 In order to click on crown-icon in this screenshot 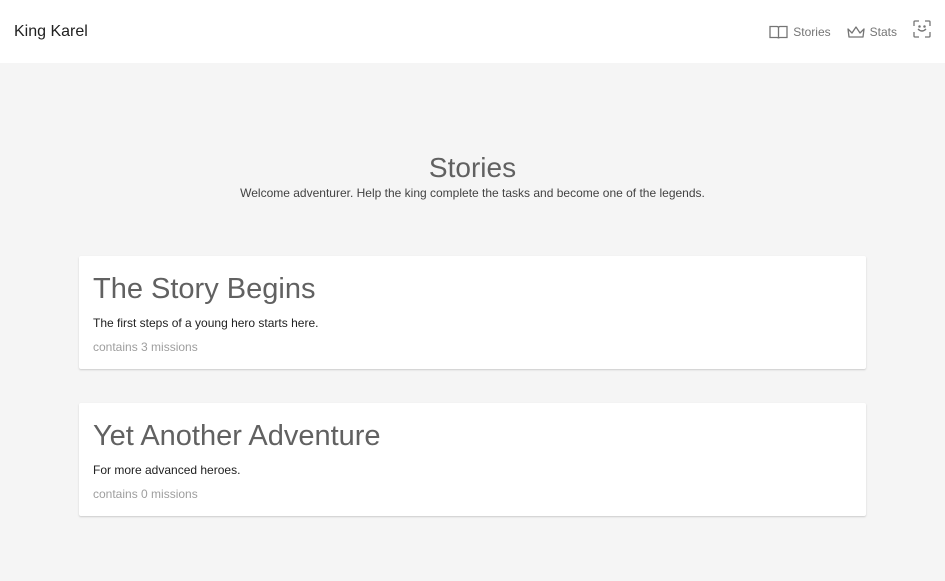, I will do `click(855, 32)`.